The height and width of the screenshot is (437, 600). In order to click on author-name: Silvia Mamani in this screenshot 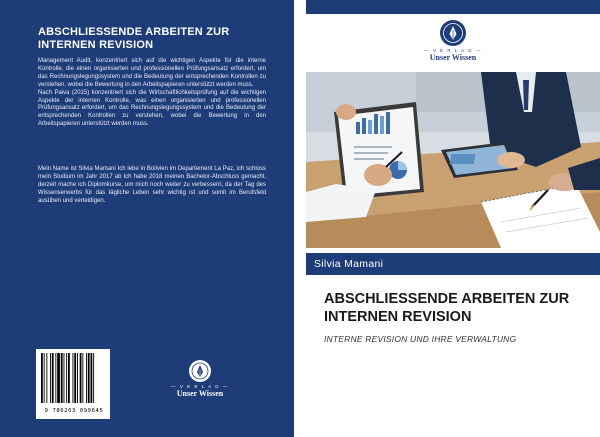, I will do `click(349, 264)`.